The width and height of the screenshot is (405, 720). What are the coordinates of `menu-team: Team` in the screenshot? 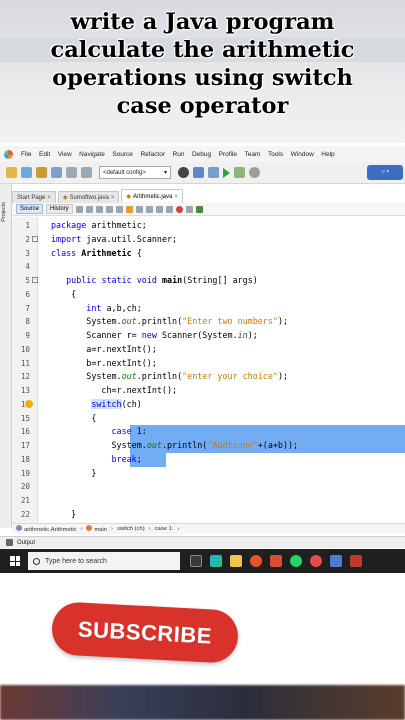 It's located at (253, 154).